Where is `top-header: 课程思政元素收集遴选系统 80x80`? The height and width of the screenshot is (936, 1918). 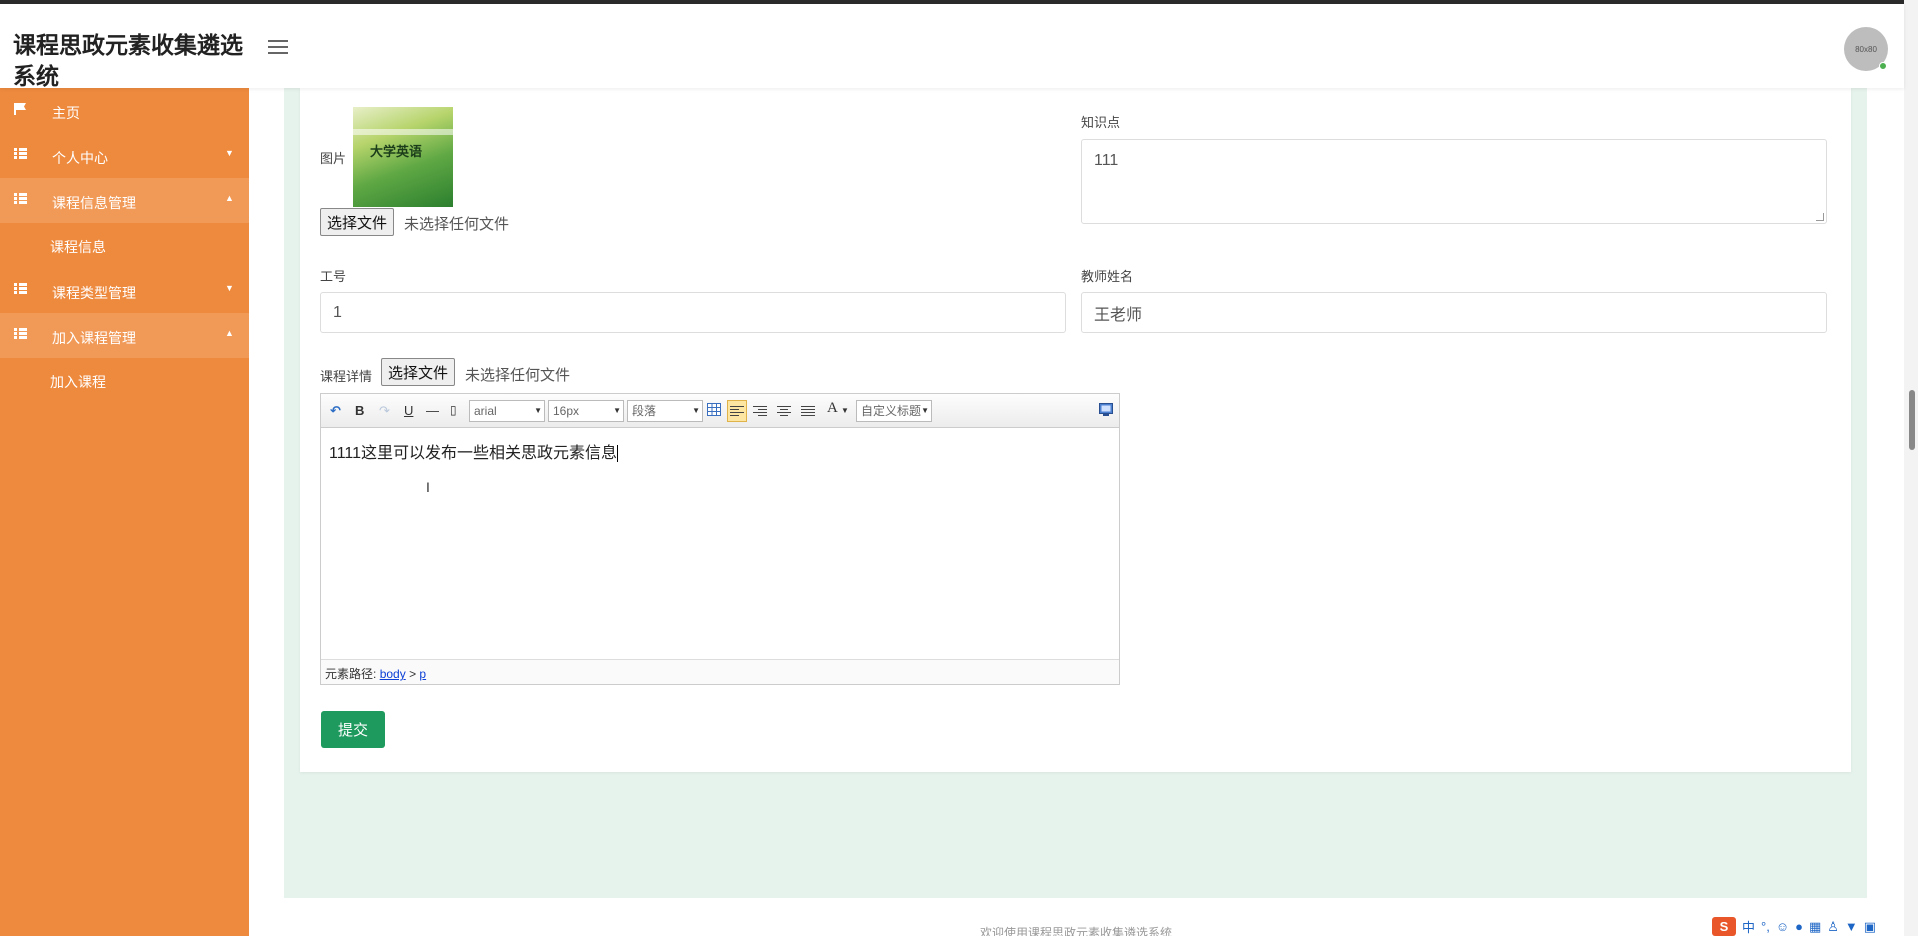 top-header: 课程思政元素收集遴选系统 80x80 is located at coordinates (952, 46).